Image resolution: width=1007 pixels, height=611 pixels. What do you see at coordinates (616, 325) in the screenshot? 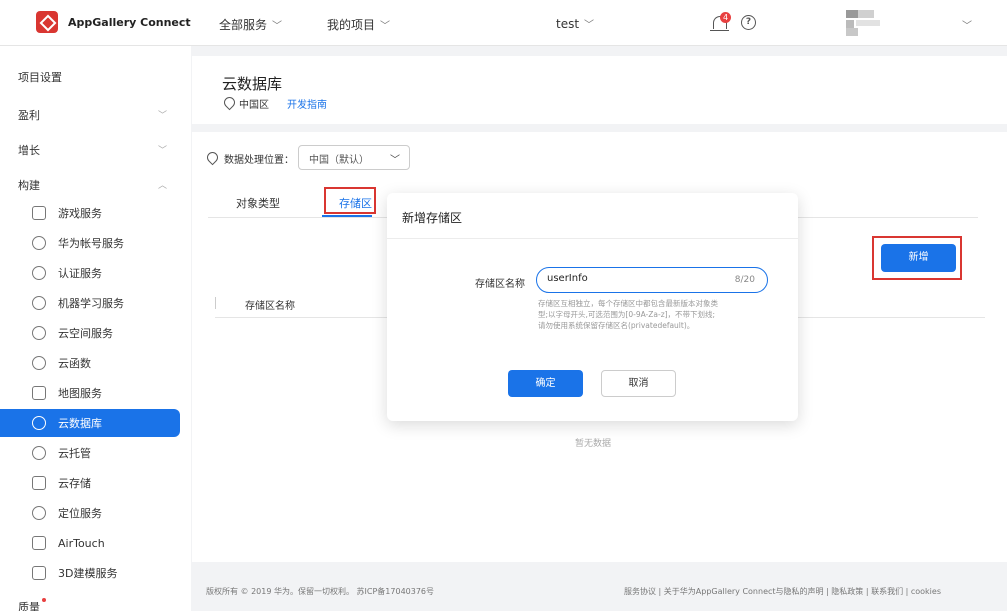
I see `hint-line: 请勿使用系统保留存储区名(privatedefault)。` at bounding box center [616, 325].